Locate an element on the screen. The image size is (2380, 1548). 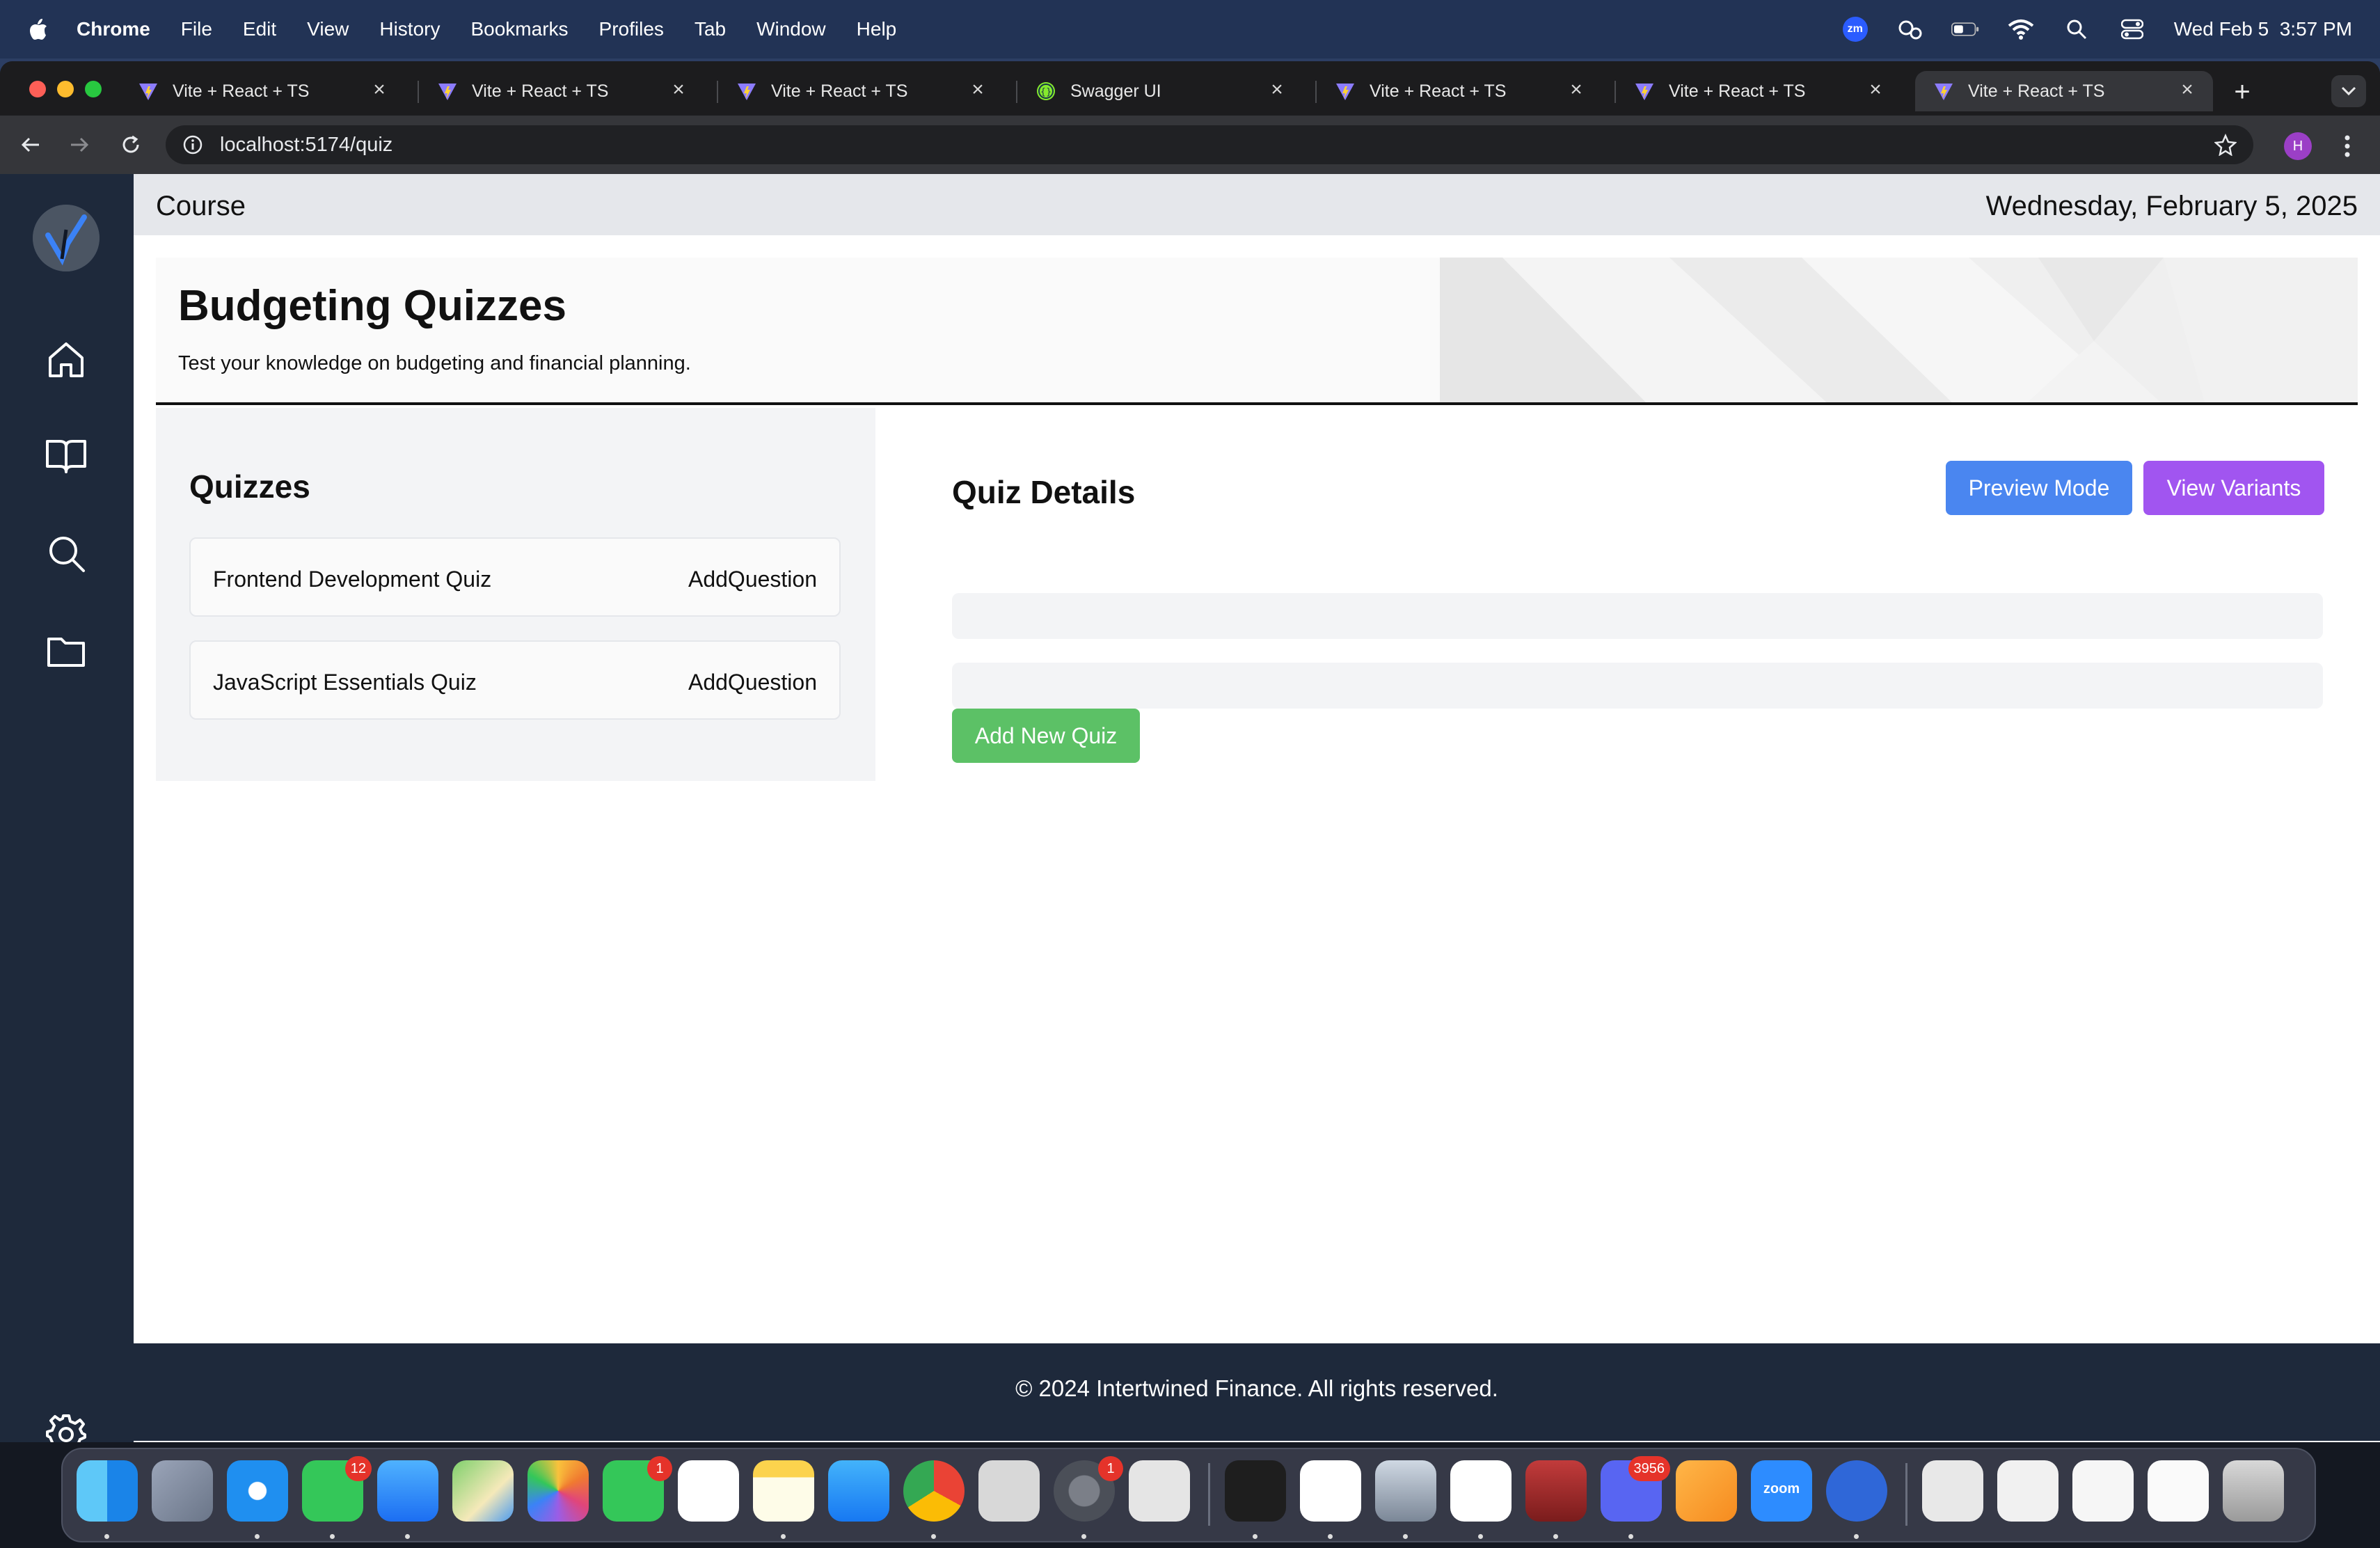
url-text: localhost:5174/quiz is located at coordinates (306, 145).